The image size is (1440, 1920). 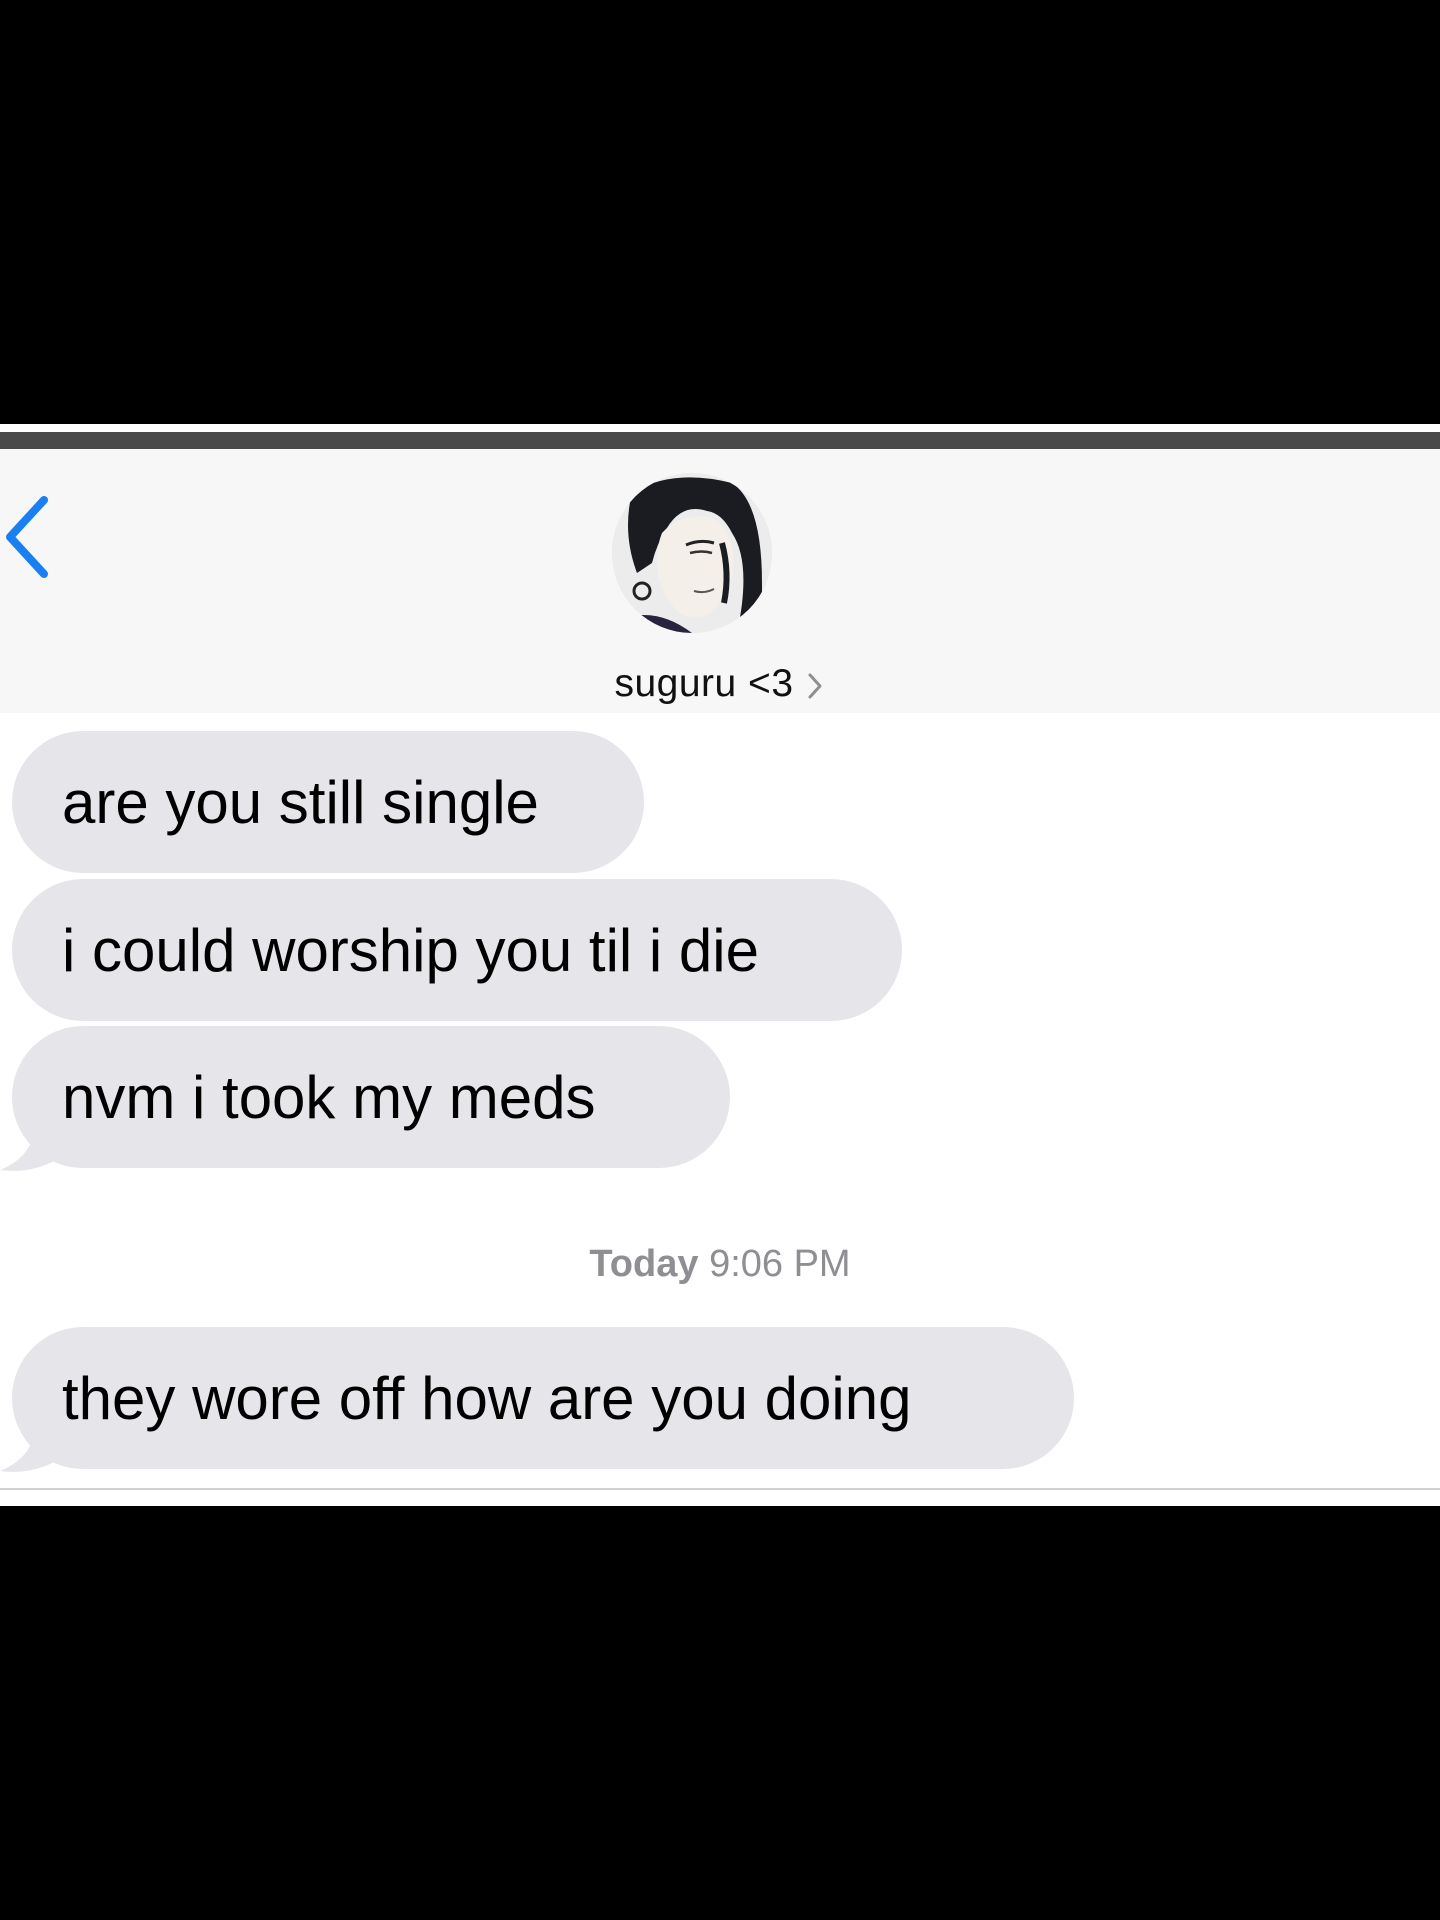 What do you see at coordinates (328, 802) in the screenshot?
I see `message-bubble: are you still single` at bounding box center [328, 802].